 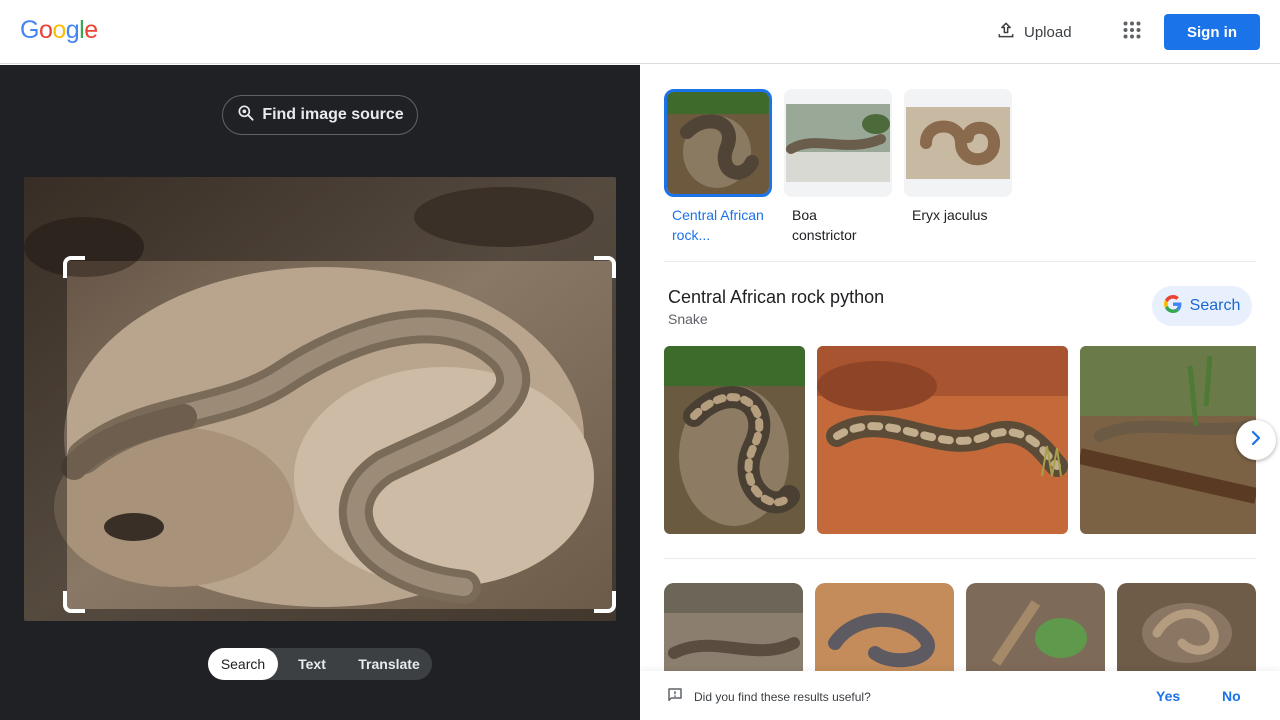 What do you see at coordinates (72, 30) in the screenshot?
I see `logo-letter: g` at bounding box center [72, 30].